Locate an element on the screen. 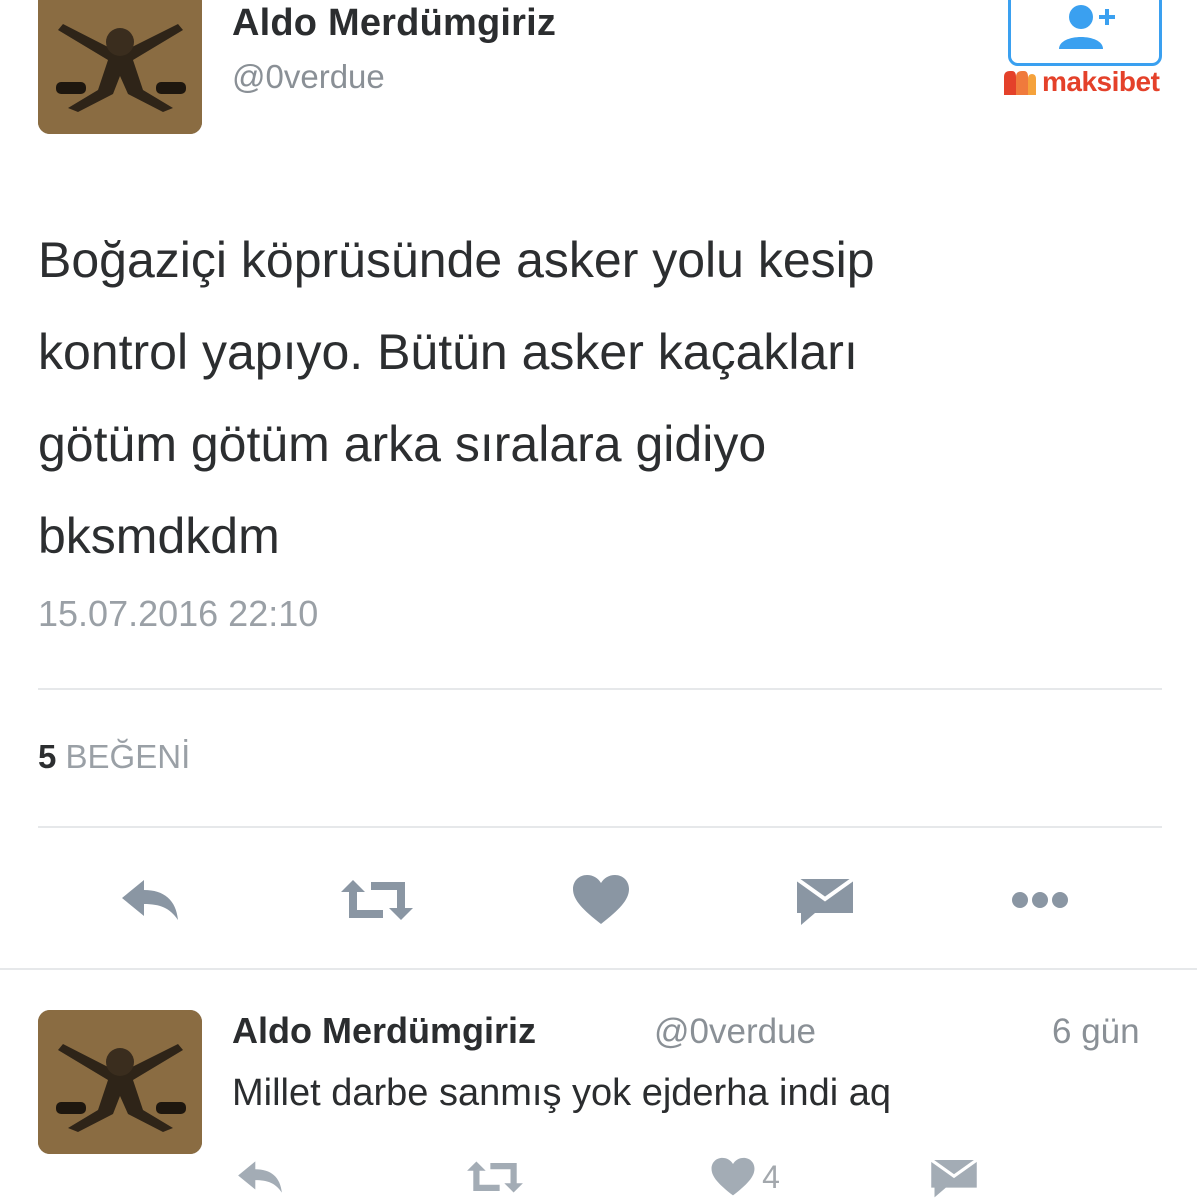 This screenshot has height=1200, width=1197. reply-author-name: Aldo Merdümgiriz is located at coordinates (384, 1031).